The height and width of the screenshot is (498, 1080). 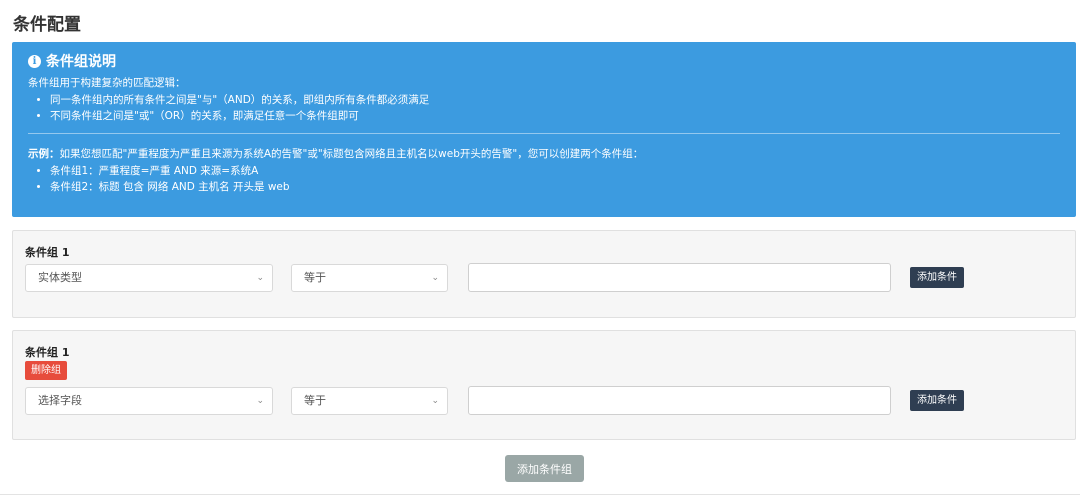 I want to click on page-title: 条件配置, so click(x=47, y=25).